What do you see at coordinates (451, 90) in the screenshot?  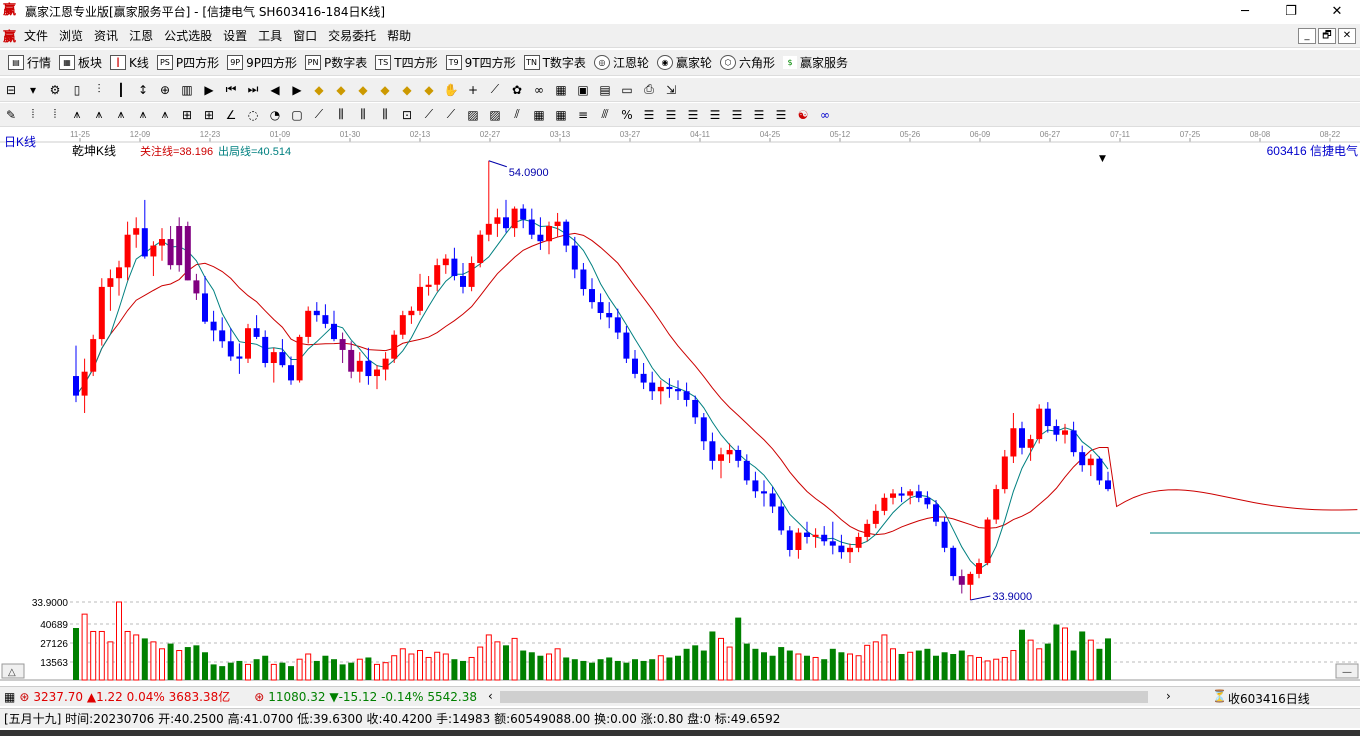 I see `hand-icon: ✋` at bounding box center [451, 90].